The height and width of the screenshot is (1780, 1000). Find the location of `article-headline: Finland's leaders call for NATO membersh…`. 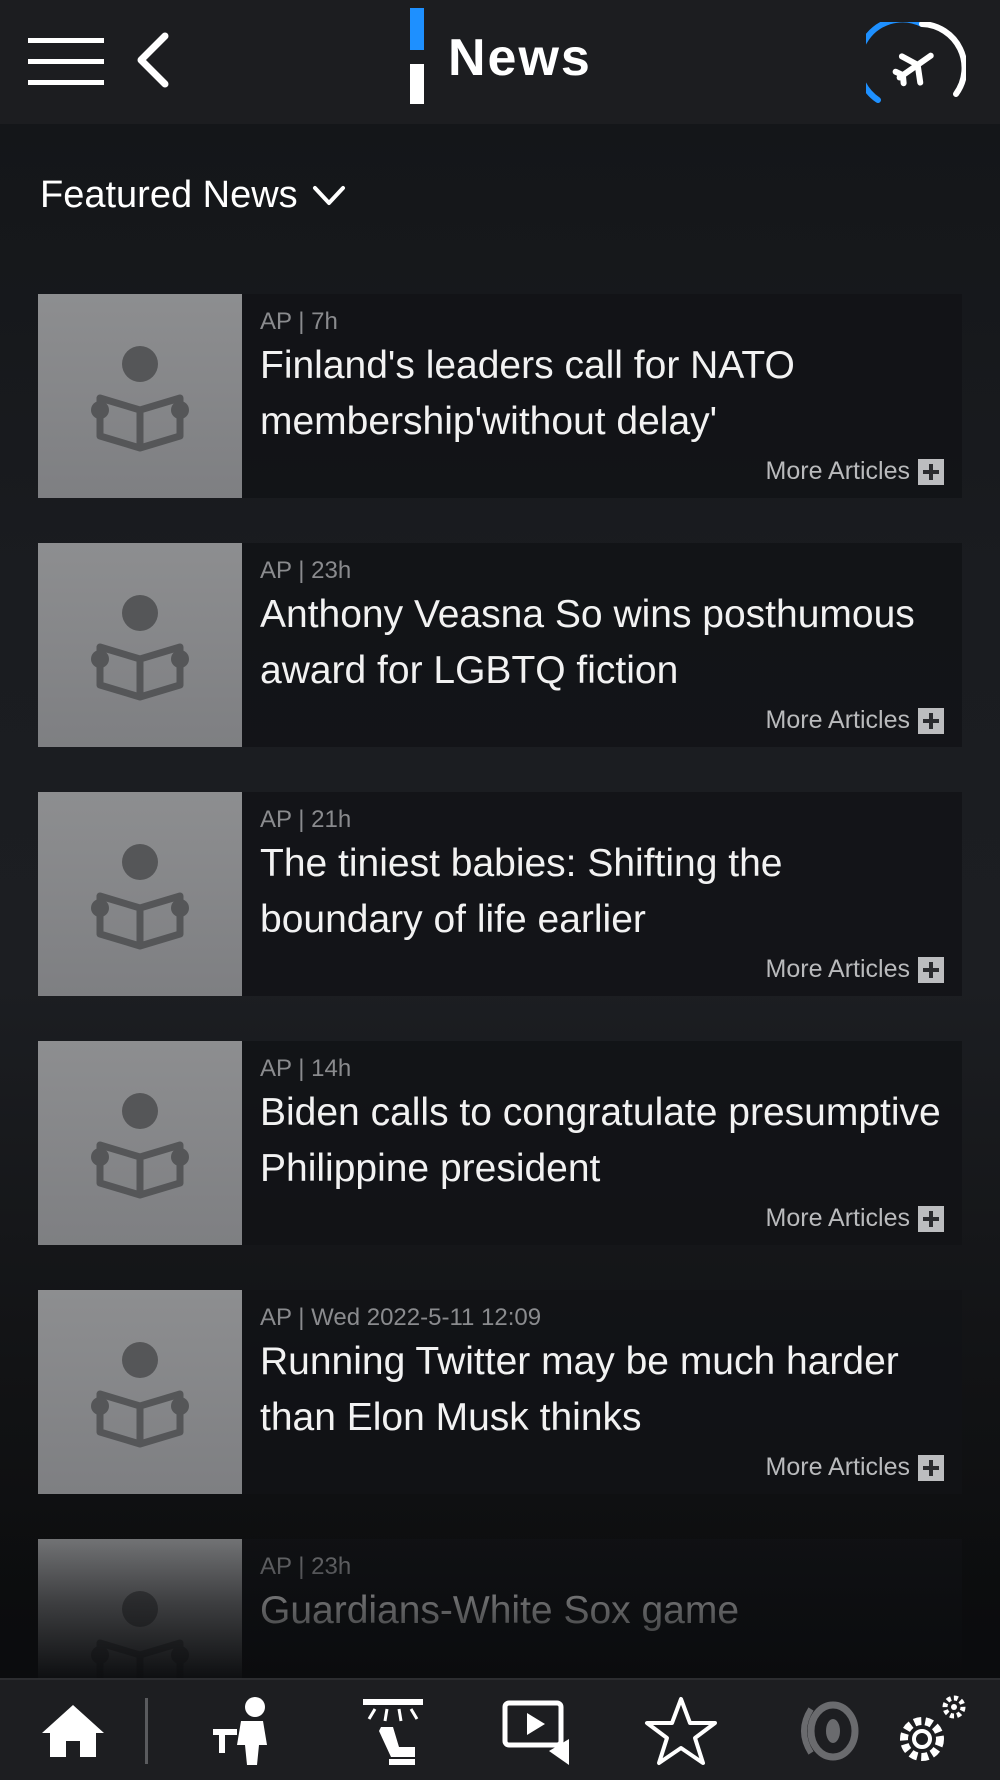

article-headline: Finland's leaders call for NATO membersh… is located at coordinates (605, 394).